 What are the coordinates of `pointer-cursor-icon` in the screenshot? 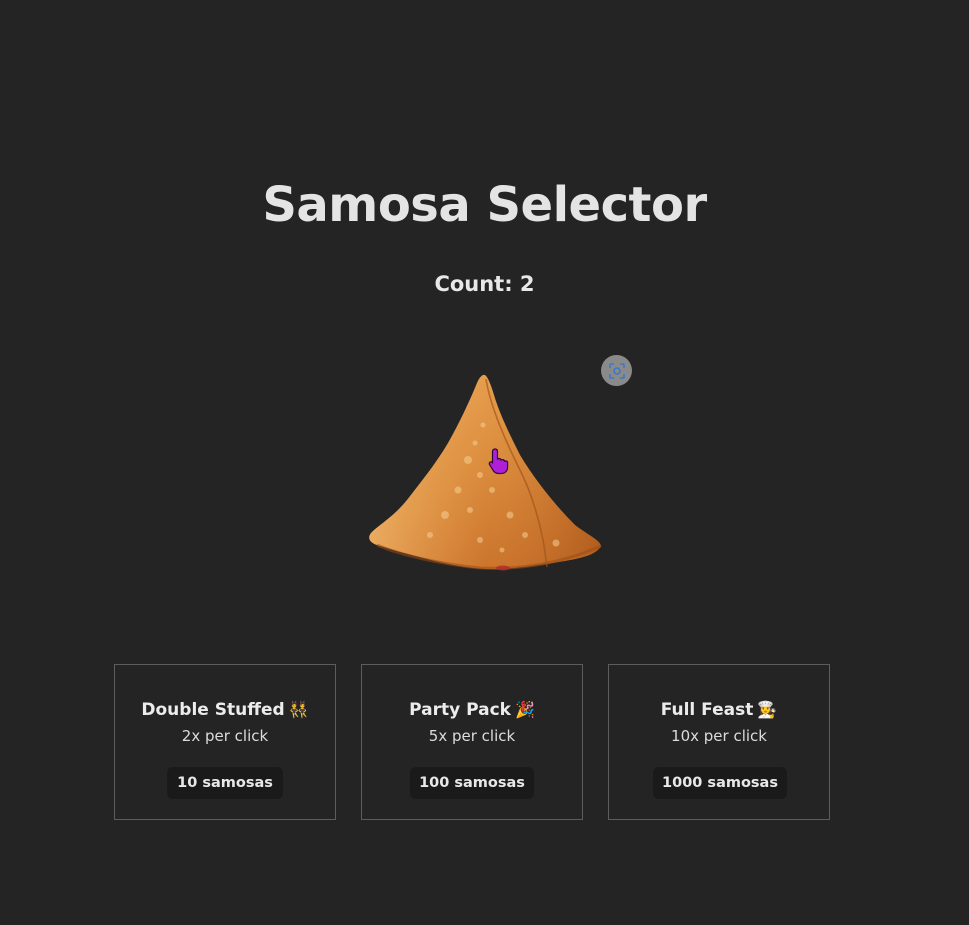 It's located at (499, 461).